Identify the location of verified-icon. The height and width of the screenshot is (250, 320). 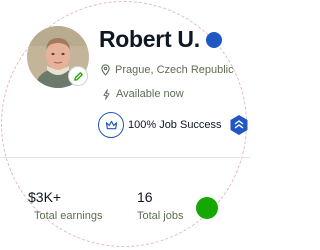
(213, 39).